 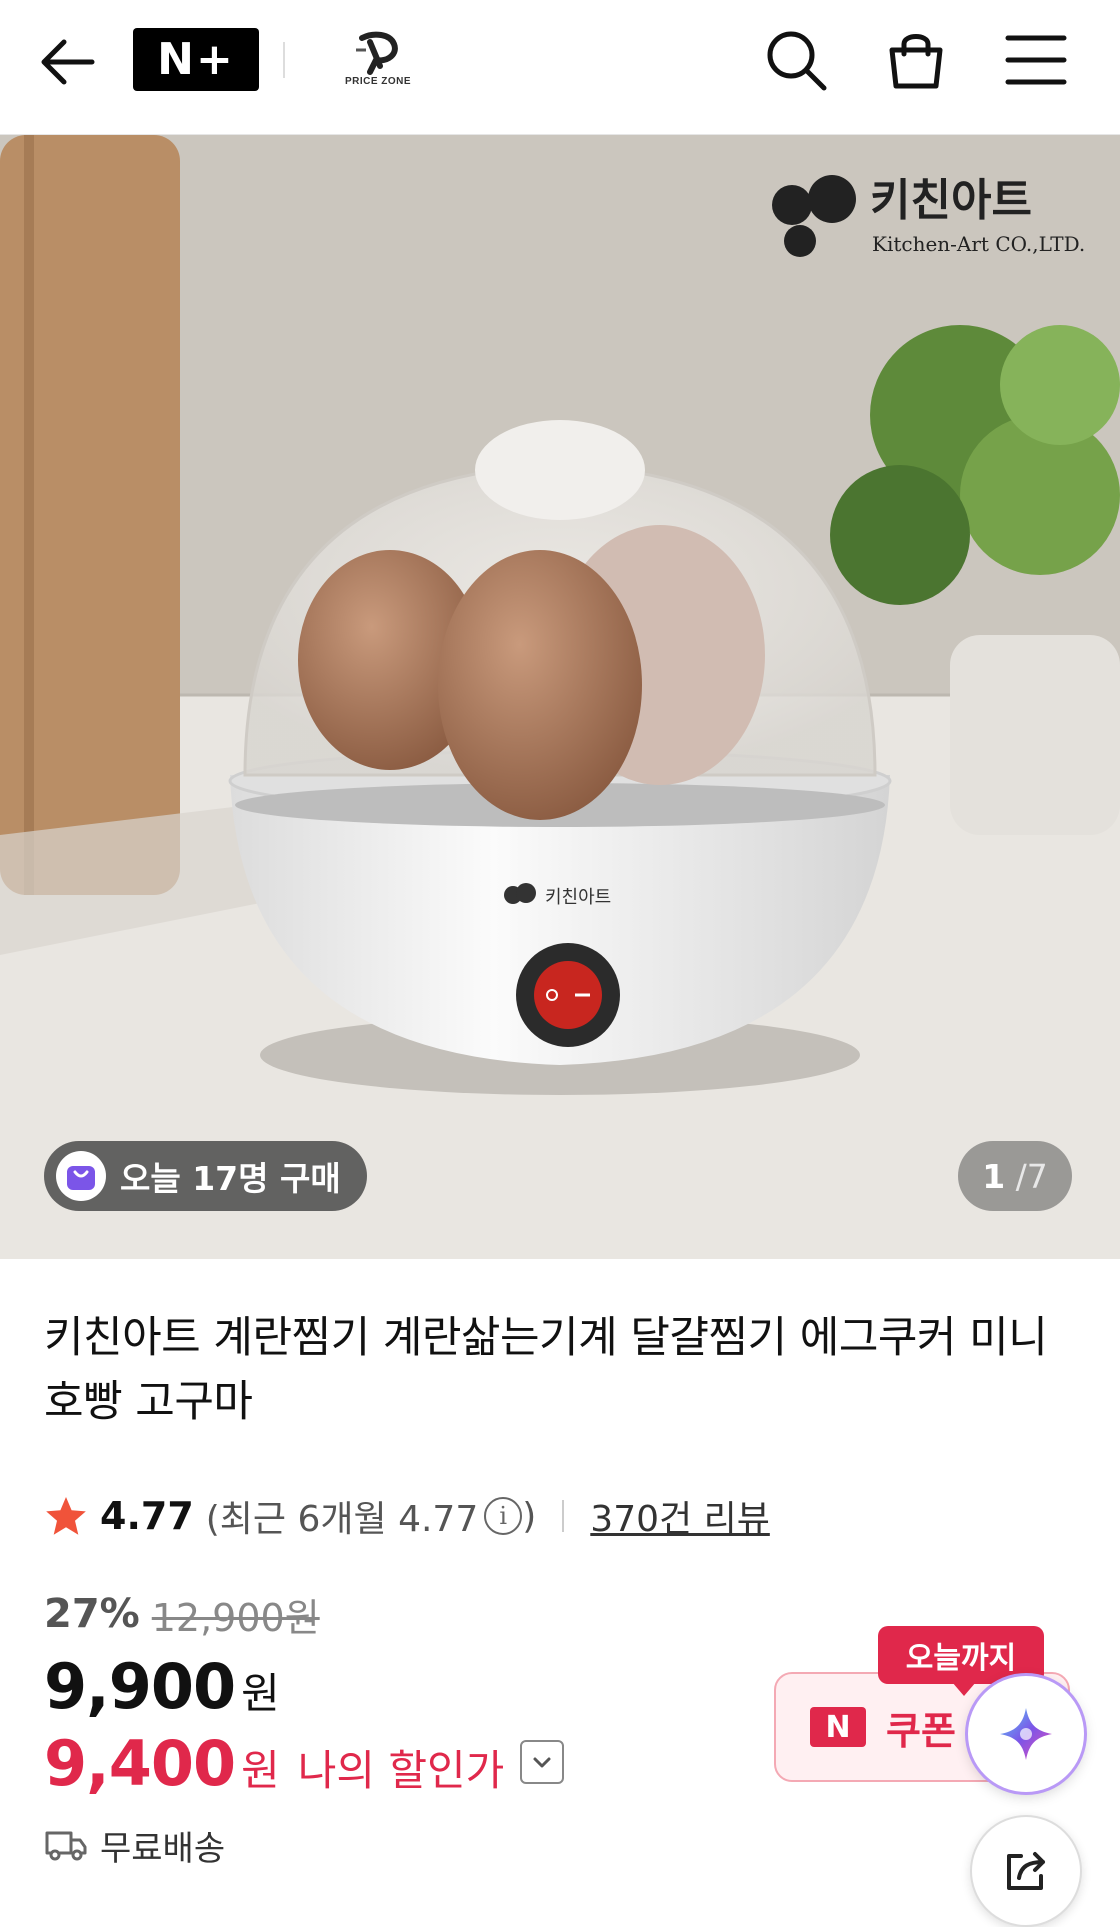 I want to click on header-divider, so click(x=284, y=60).